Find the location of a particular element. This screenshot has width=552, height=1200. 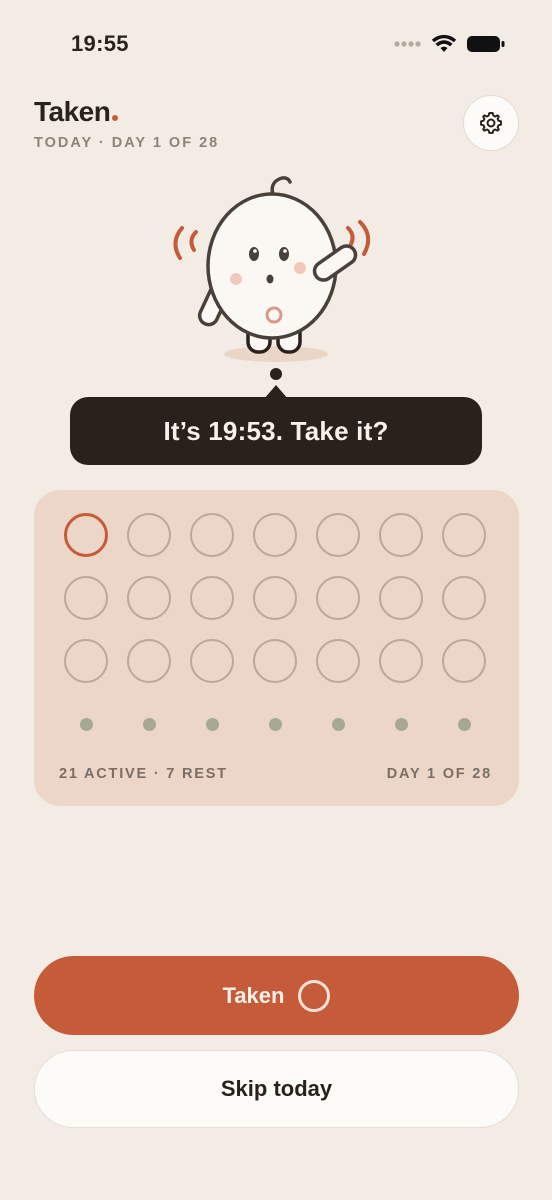

pill-today is located at coordinates (86, 535).